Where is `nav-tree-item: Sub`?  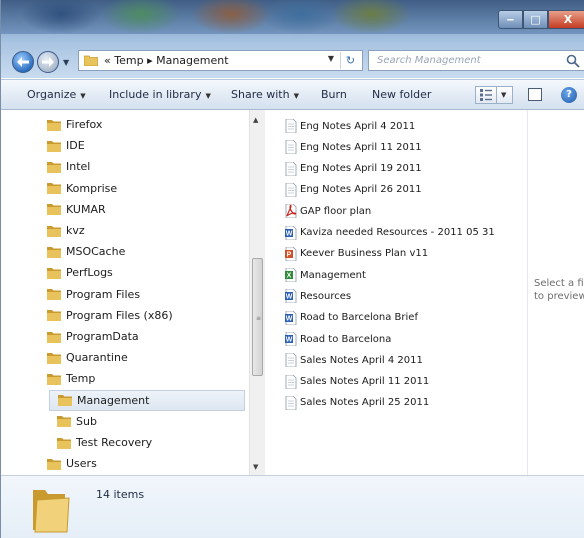
nav-tree-item: Sub is located at coordinates (74, 421).